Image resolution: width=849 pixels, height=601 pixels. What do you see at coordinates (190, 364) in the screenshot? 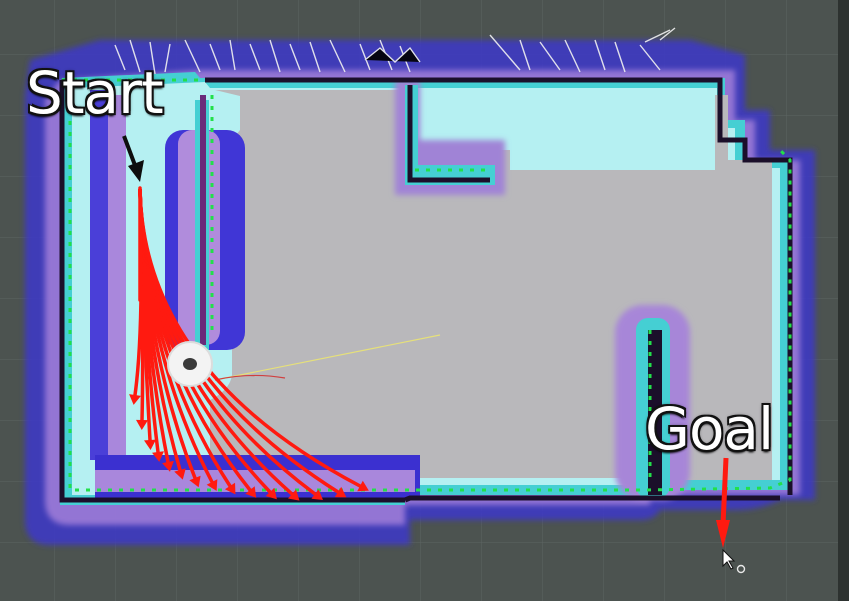
I see `robot-icon` at bounding box center [190, 364].